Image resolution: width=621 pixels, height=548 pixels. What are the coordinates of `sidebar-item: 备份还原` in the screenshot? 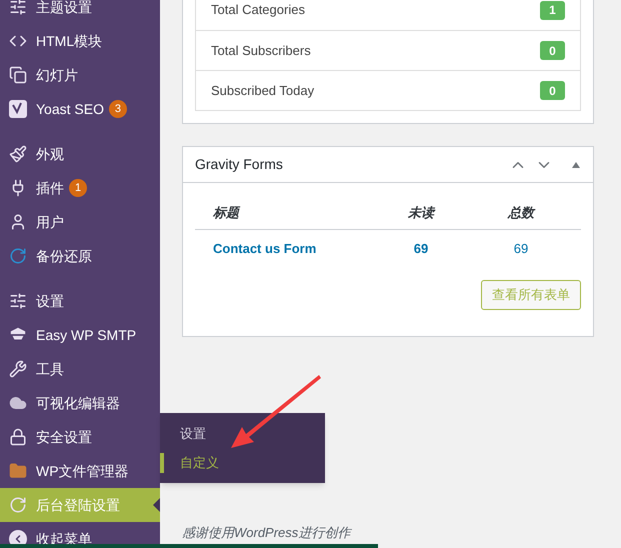 It's located at (80, 256).